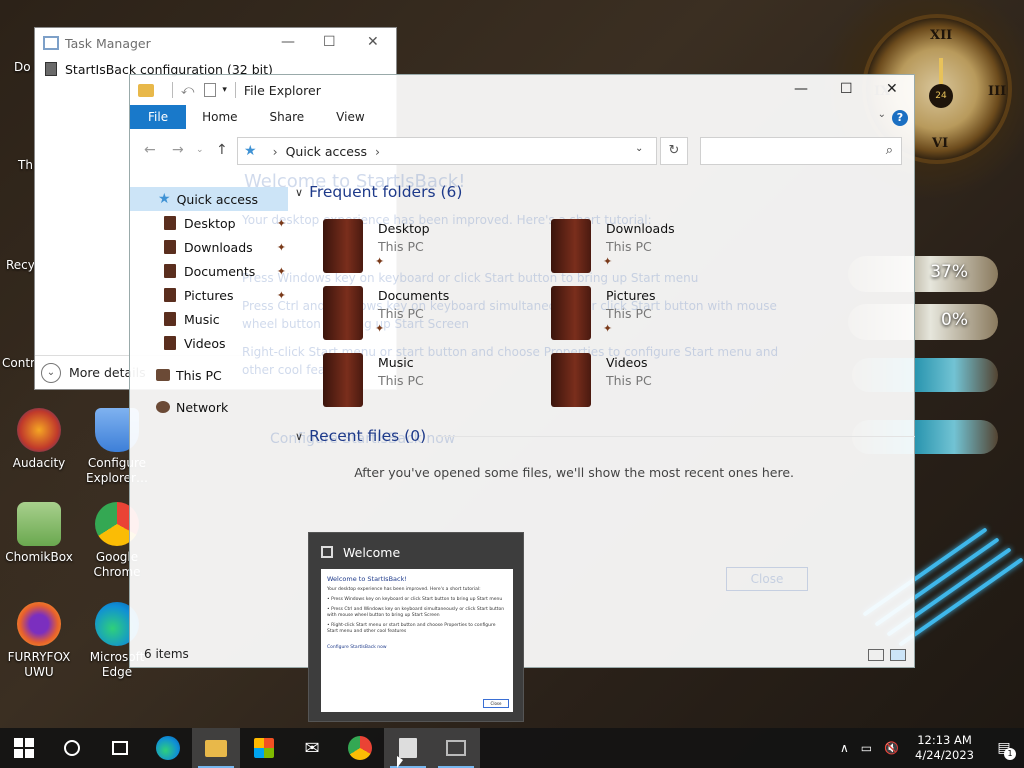 This screenshot has width=1024, height=768. Describe the element at coordinates (25, 165) in the screenshot. I see `desktop-partial-label: Th` at that location.